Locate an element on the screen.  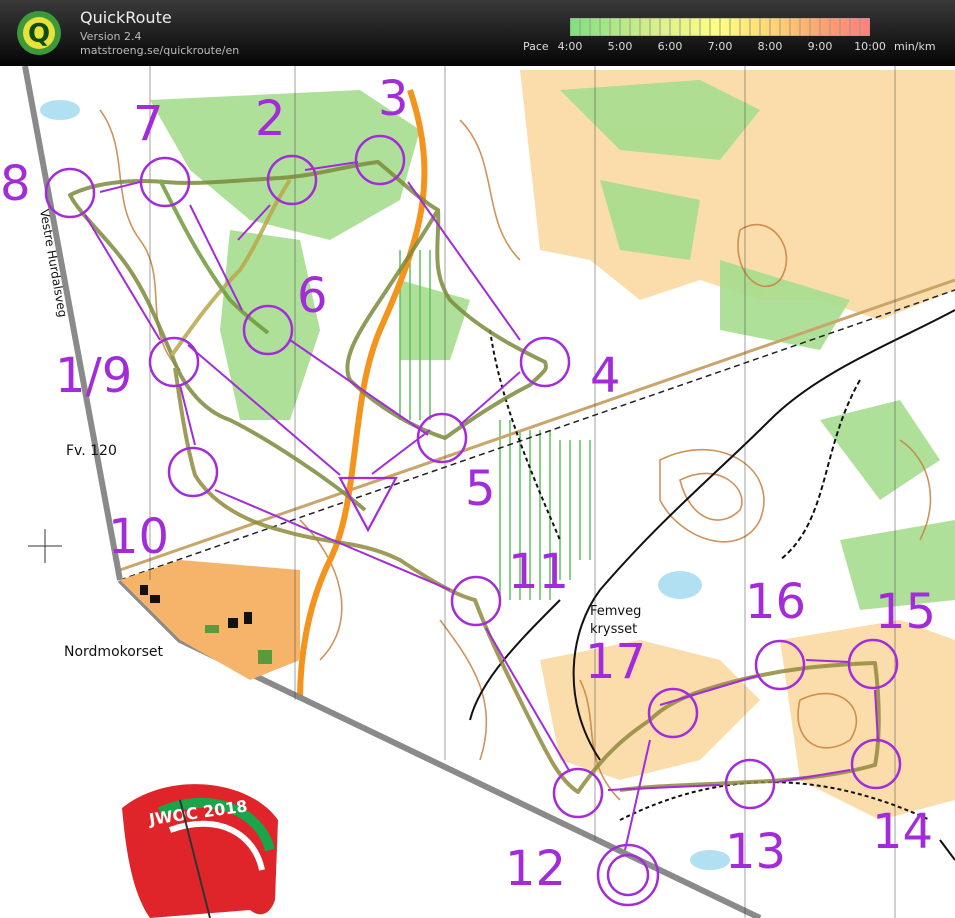
svg-text: Q is located at coordinates (39, 34).